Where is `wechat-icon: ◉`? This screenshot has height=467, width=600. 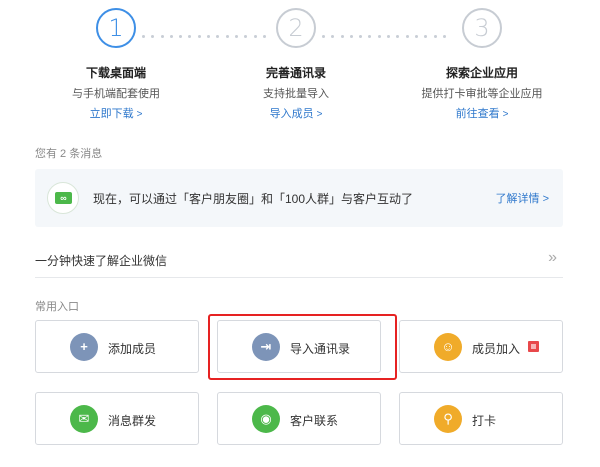
wechat-icon: ◉ is located at coordinates (266, 419).